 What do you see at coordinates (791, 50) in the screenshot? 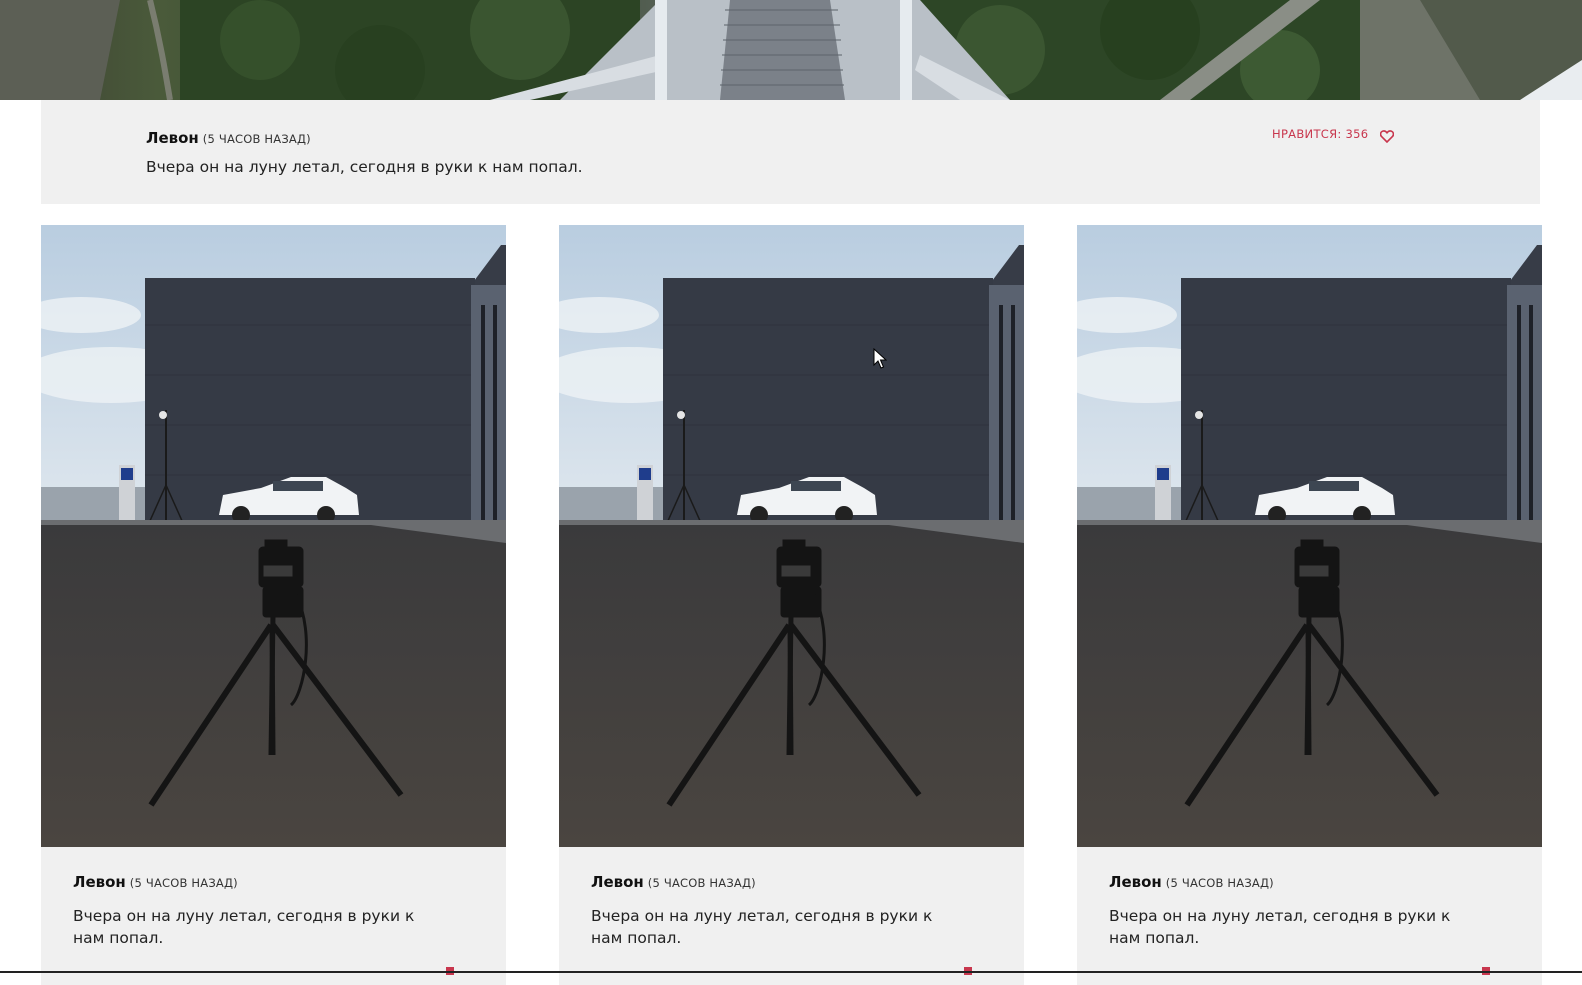
I see `hero-image` at bounding box center [791, 50].